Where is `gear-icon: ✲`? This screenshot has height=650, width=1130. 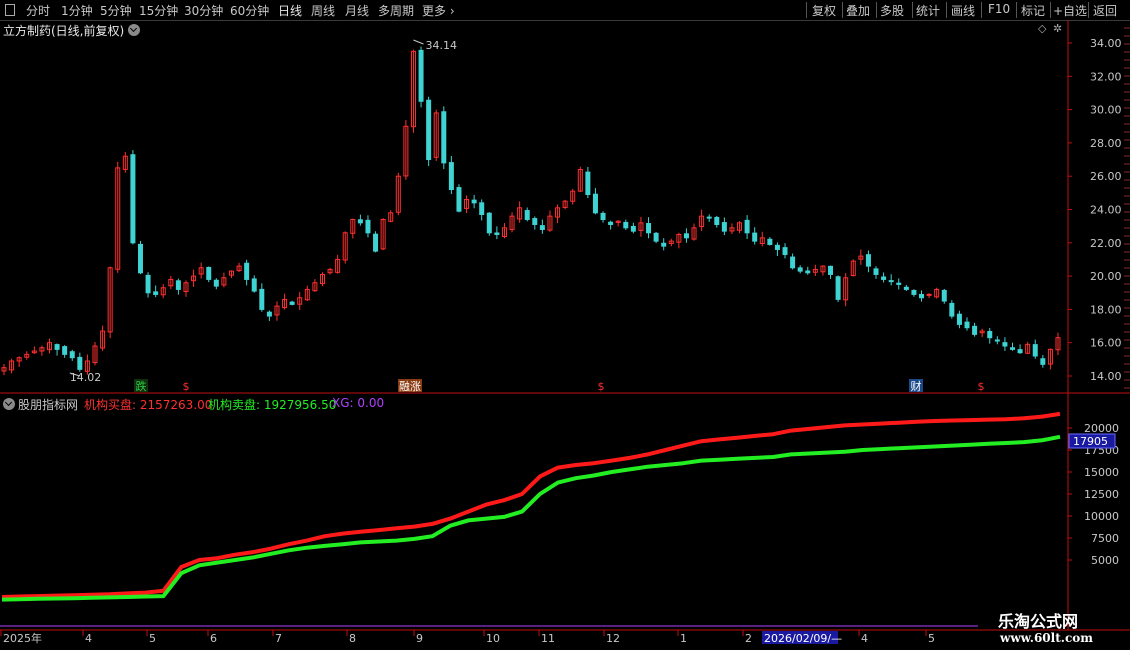 gear-icon: ✲ is located at coordinates (1057, 28).